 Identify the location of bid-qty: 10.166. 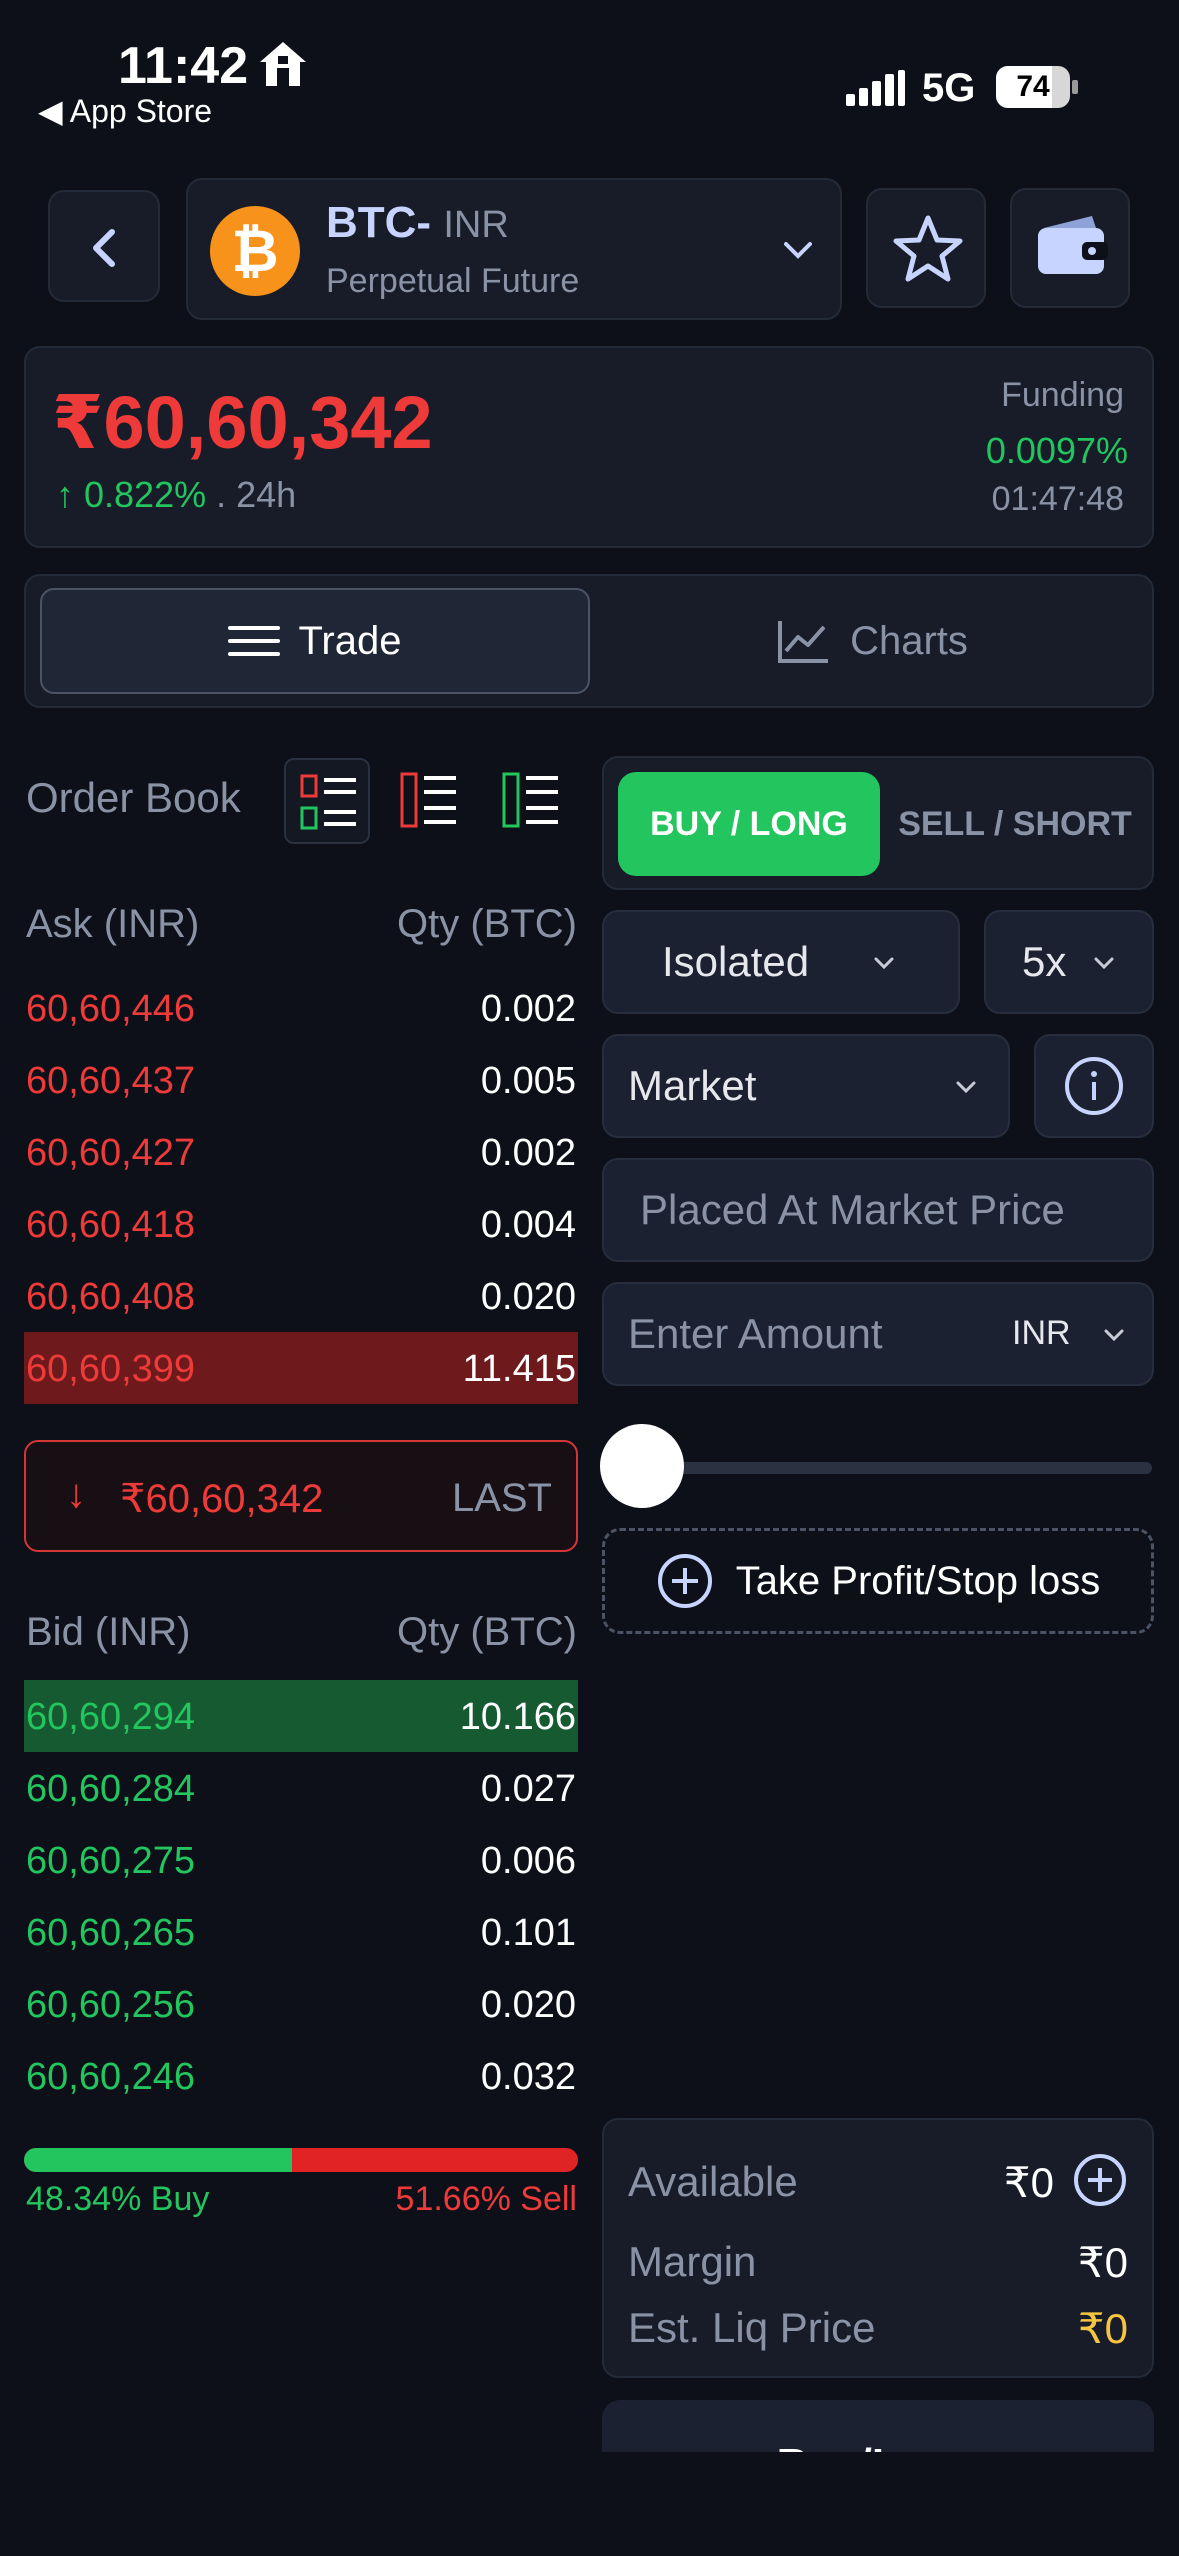
(517, 1717).